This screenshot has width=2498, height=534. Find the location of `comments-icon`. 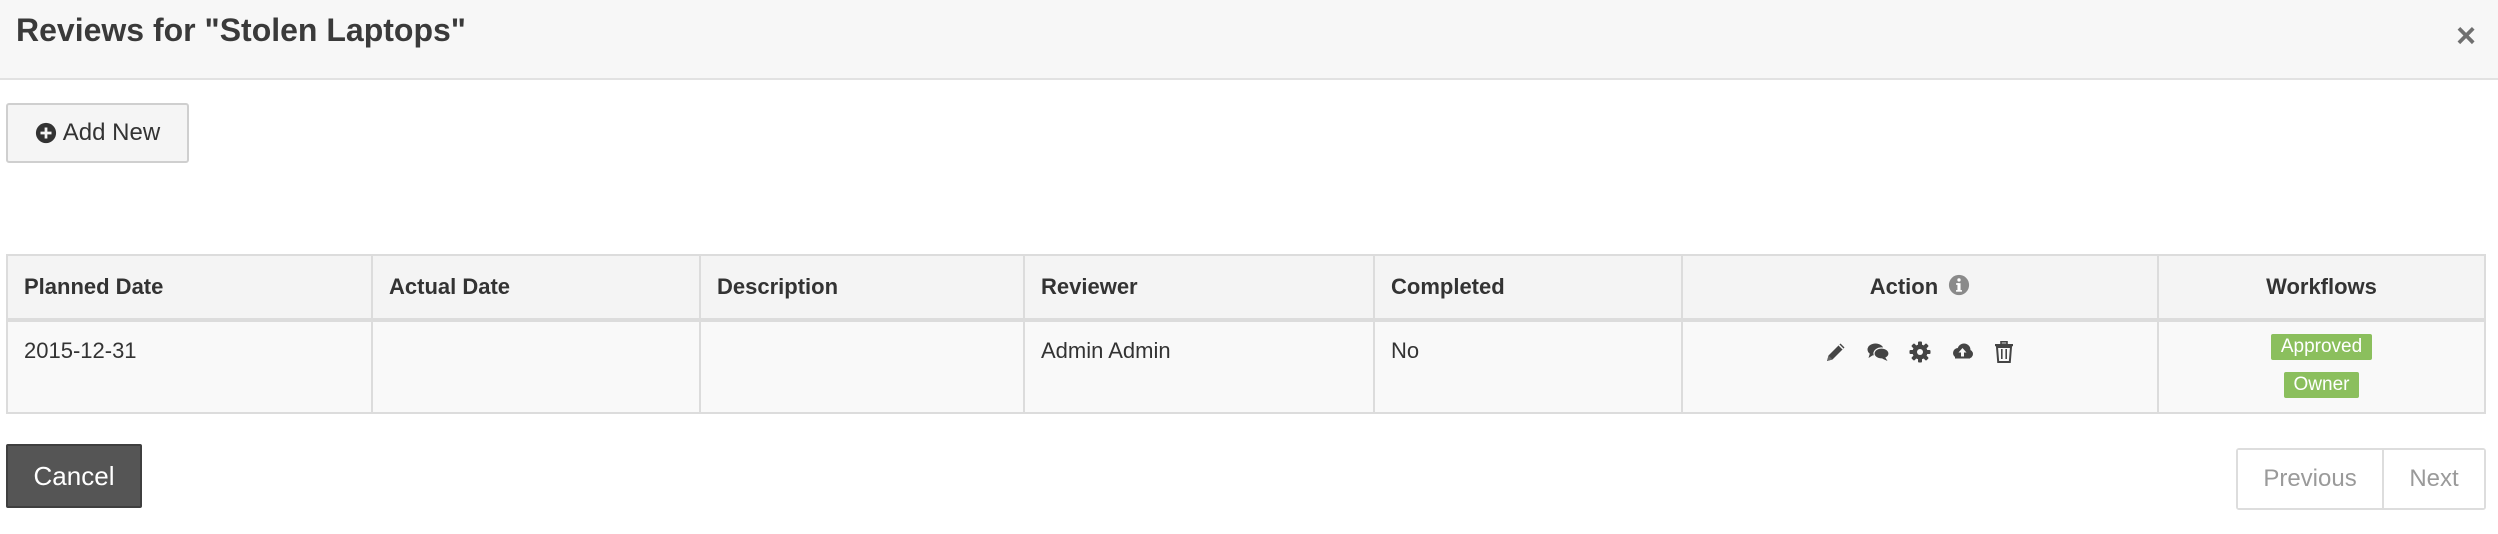

comments-icon is located at coordinates (1878, 352).